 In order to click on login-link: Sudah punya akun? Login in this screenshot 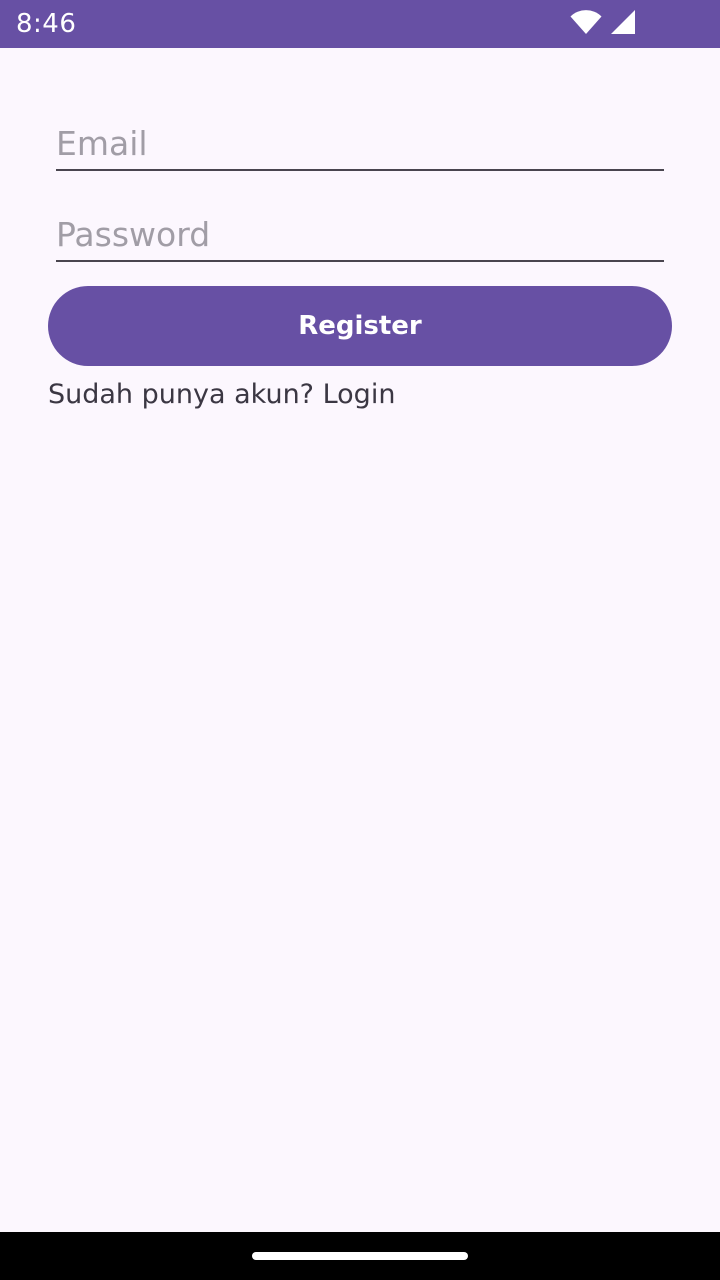, I will do `click(221, 395)`.